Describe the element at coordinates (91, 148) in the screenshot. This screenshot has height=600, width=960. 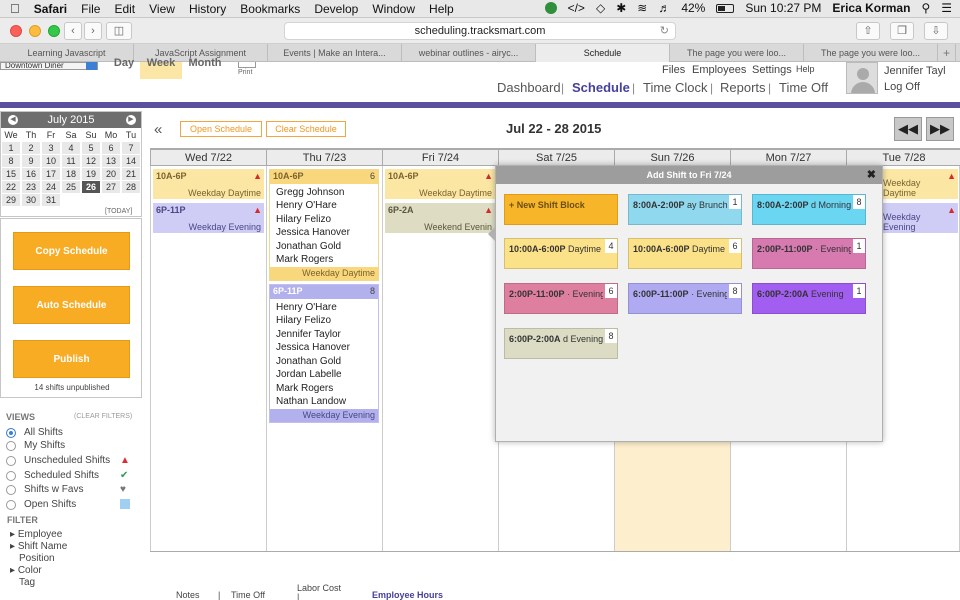
I see `calendar-day: 5` at that location.